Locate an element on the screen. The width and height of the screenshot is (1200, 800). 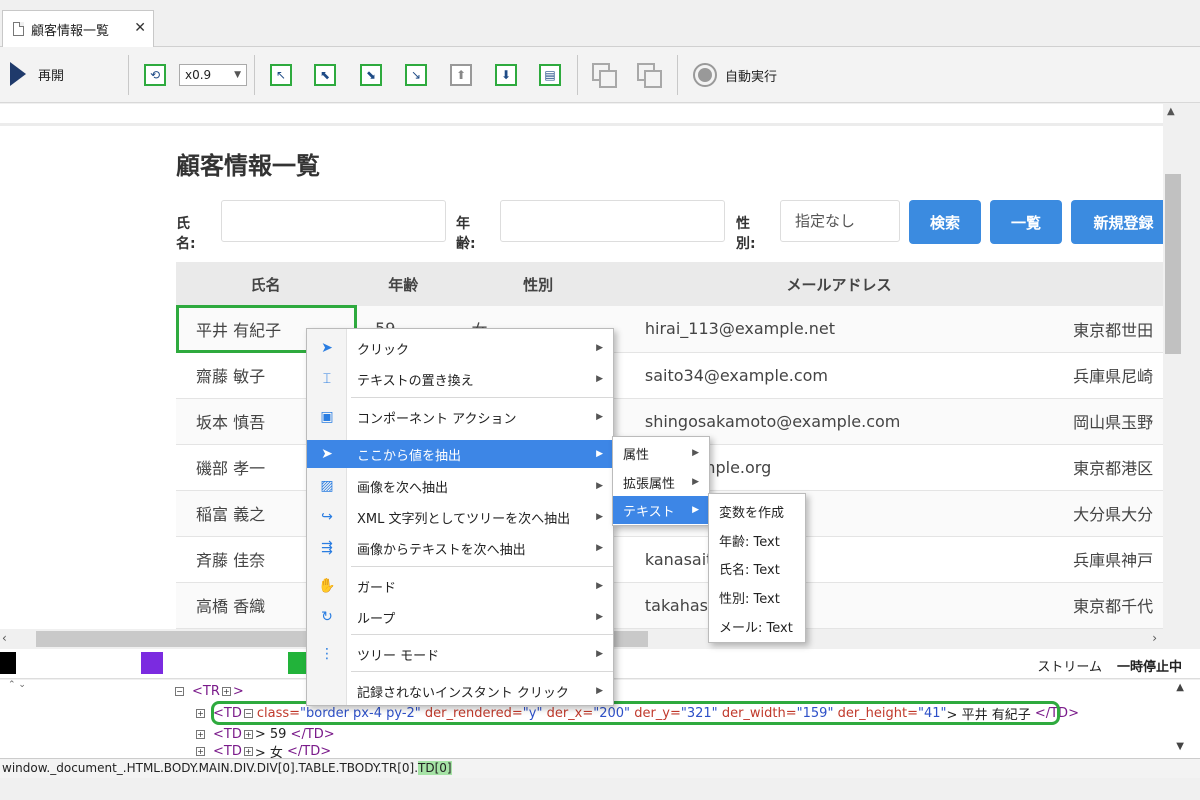
window-restore-icon is located at coordinates (650, 76).